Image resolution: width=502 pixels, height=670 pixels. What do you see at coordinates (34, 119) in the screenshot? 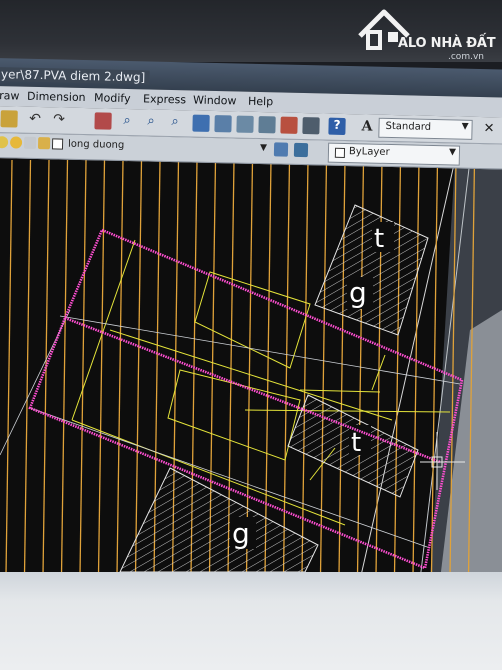
I see `undo-icon: ↶` at bounding box center [34, 119].